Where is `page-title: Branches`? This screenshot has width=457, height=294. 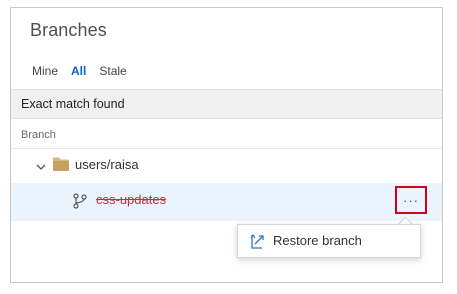 page-title: Branches is located at coordinates (68, 30).